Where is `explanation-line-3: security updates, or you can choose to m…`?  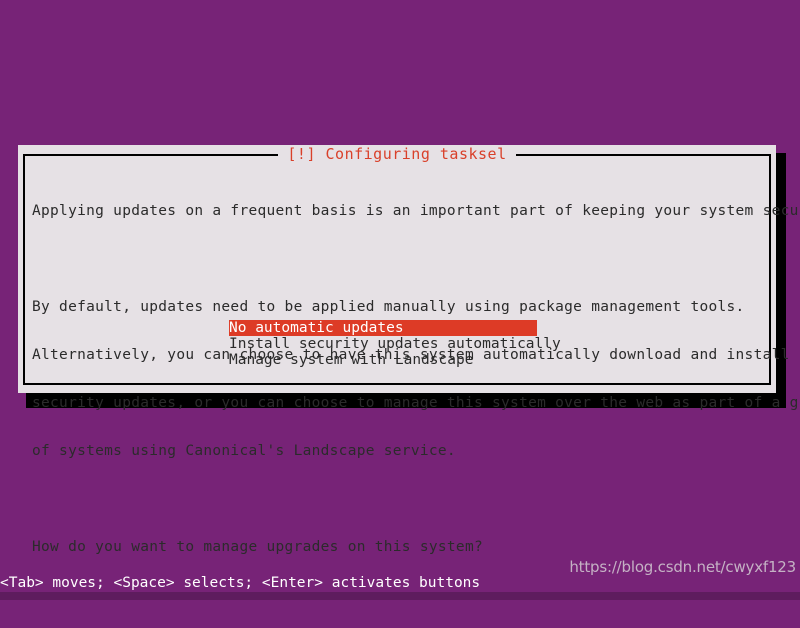
explanation-line-3: security updates, or you can choose to m… is located at coordinates (416, 403).